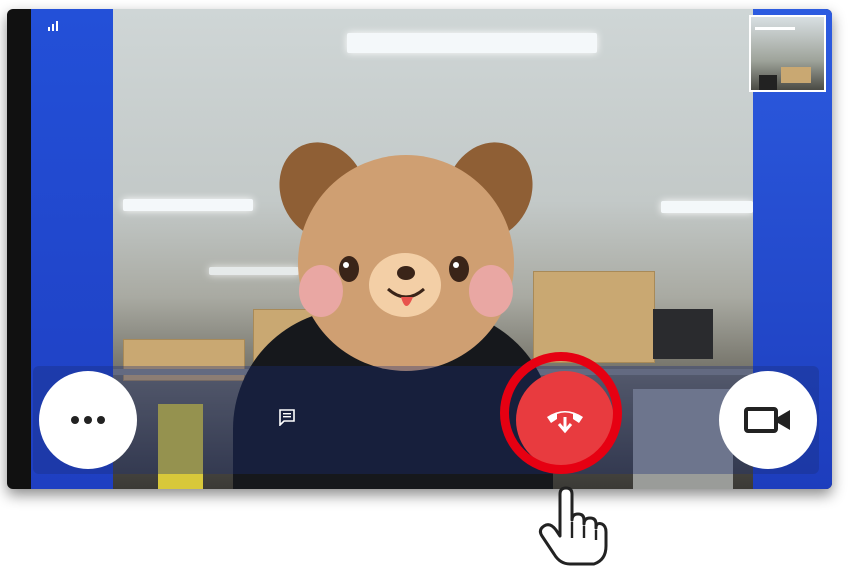 This screenshot has width=854, height=568. Describe the element at coordinates (561, 413) in the screenshot. I see `highlight-ring` at that location.